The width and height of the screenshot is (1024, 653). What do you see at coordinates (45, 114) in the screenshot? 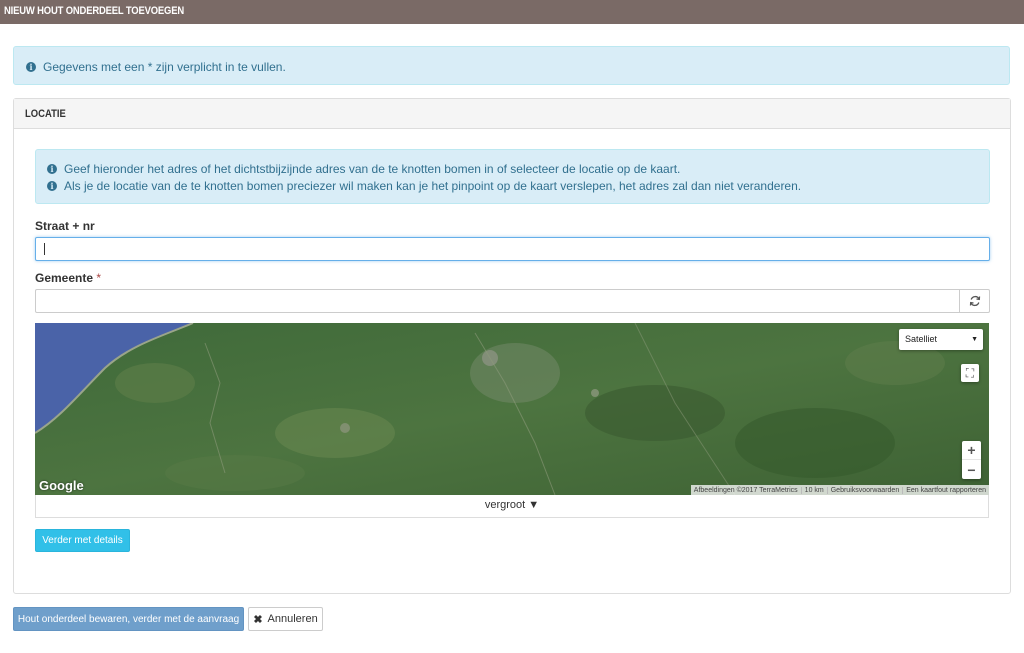
I see `panel-title: LOCATIE` at bounding box center [45, 114].